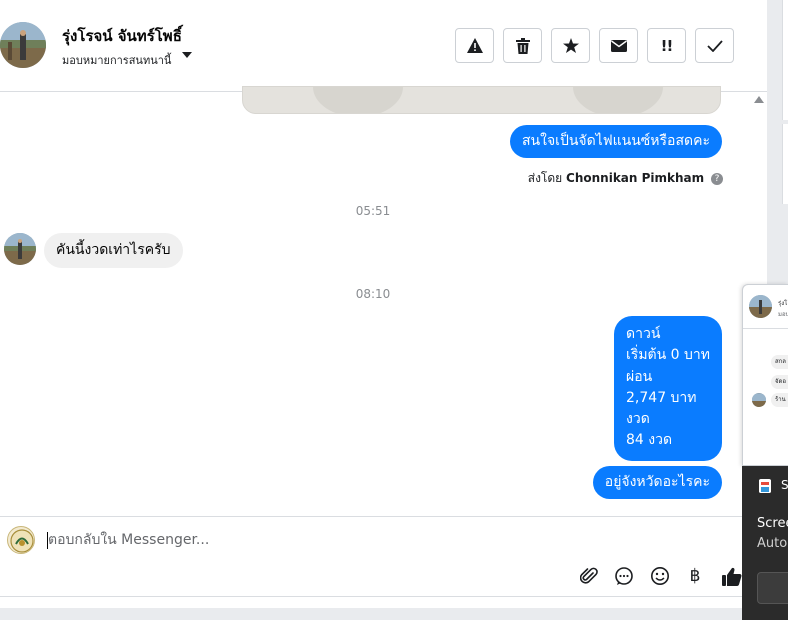 The width and height of the screenshot is (788, 620). I want to click on star-button, so click(570, 45).